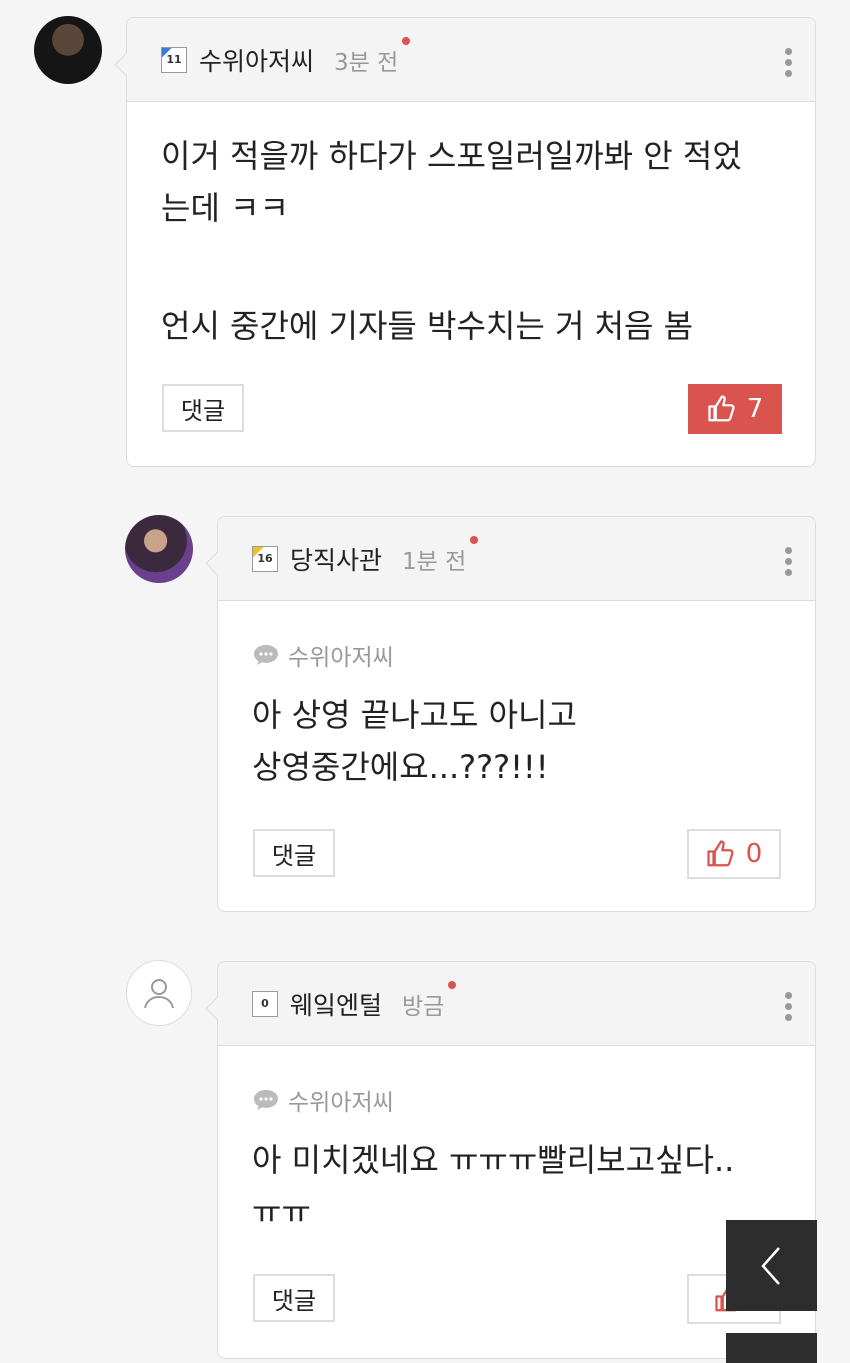 This screenshot has width=850, height=1363. What do you see at coordinates (372, 56) in the screenshot?
I see `comment-time: 3분 전` at bounding box center [372, 56].